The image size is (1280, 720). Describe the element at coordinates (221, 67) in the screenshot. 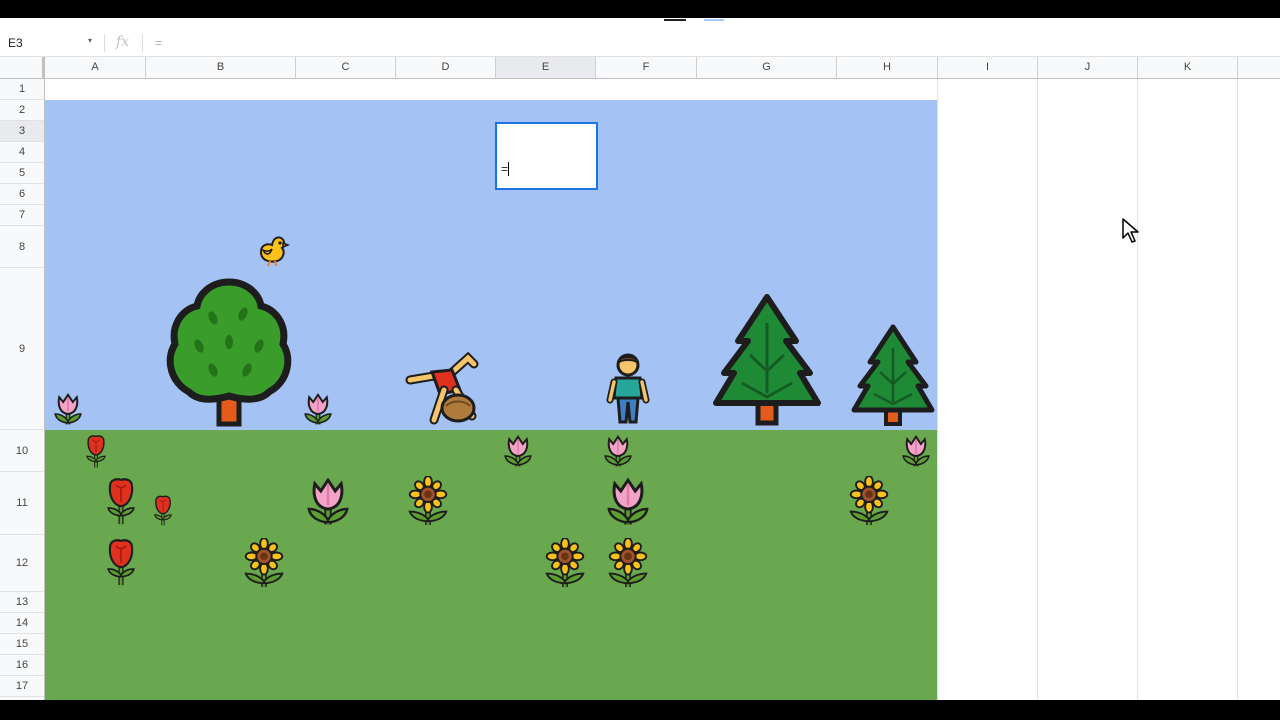

I see `column-header-b: B` at that location.